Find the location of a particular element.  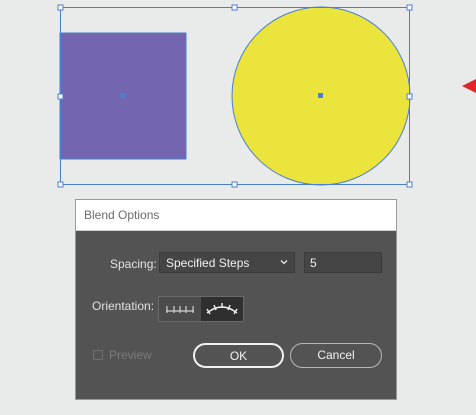

handle-middle-left is located at coordinates (60, 96).